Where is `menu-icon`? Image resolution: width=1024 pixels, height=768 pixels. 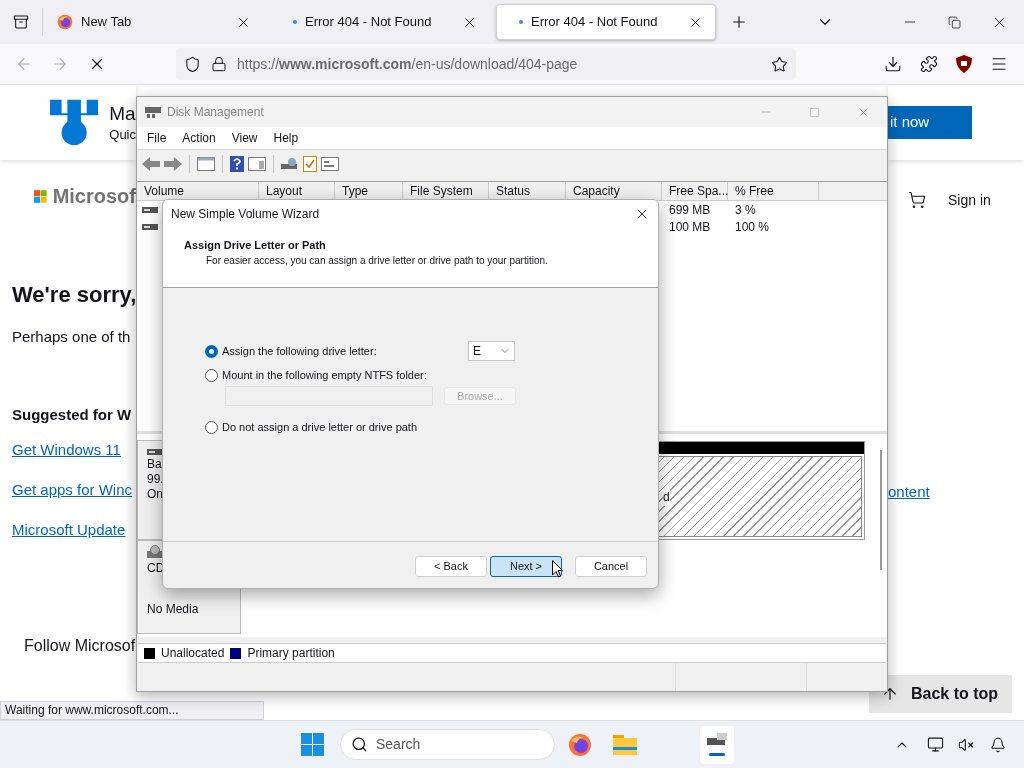
menu-icon is located at coordinates (999, 64).